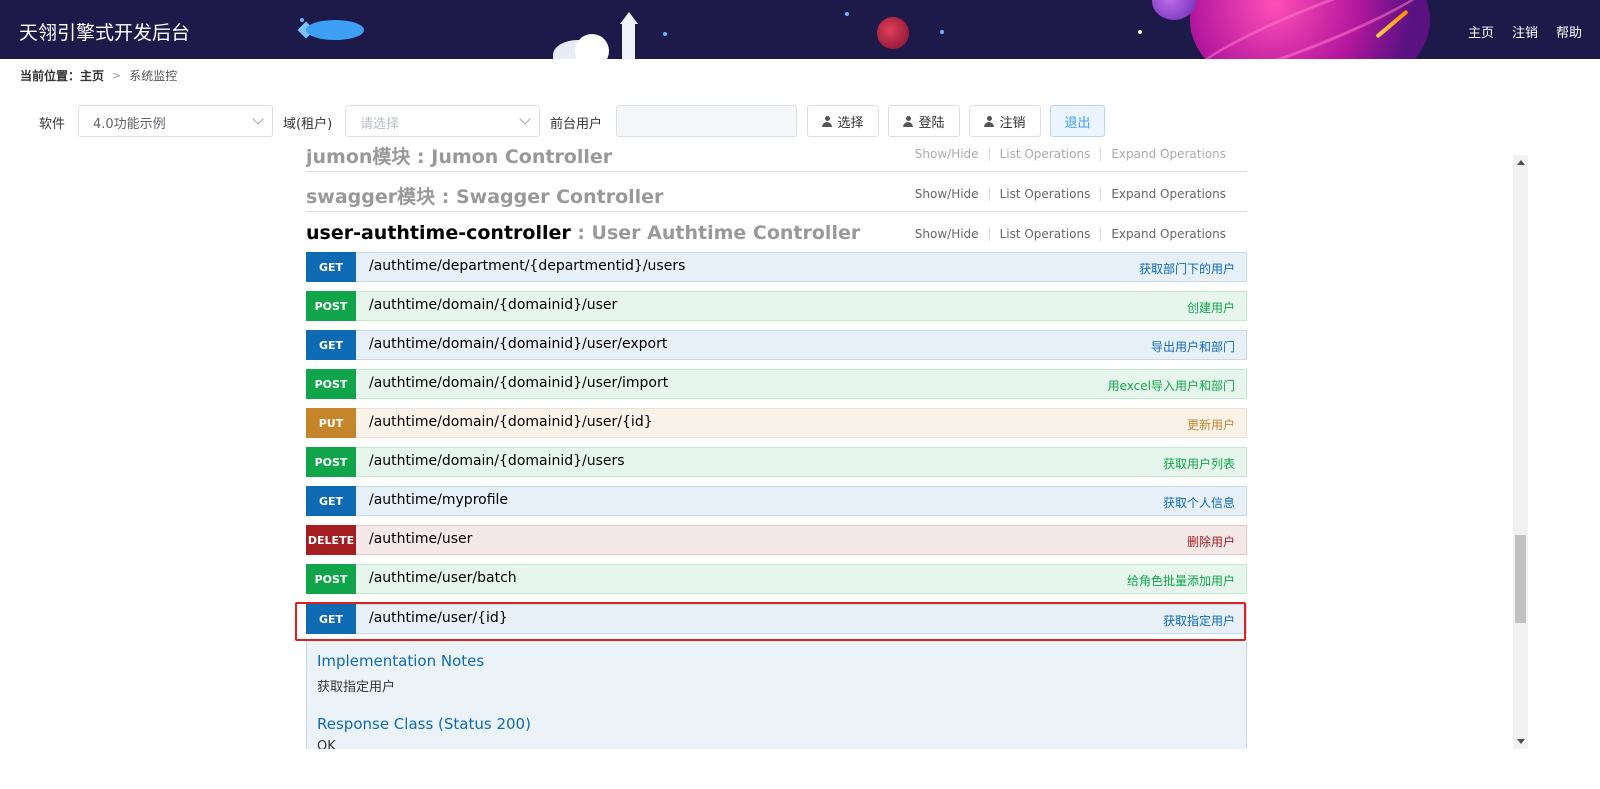 The width and height of the screenshot is (1600, 789). What do you see at coordinates (443, 578) in the screenshot?
I see `operation-path: /authtime/user/batch` at bounding box center [443, 578].